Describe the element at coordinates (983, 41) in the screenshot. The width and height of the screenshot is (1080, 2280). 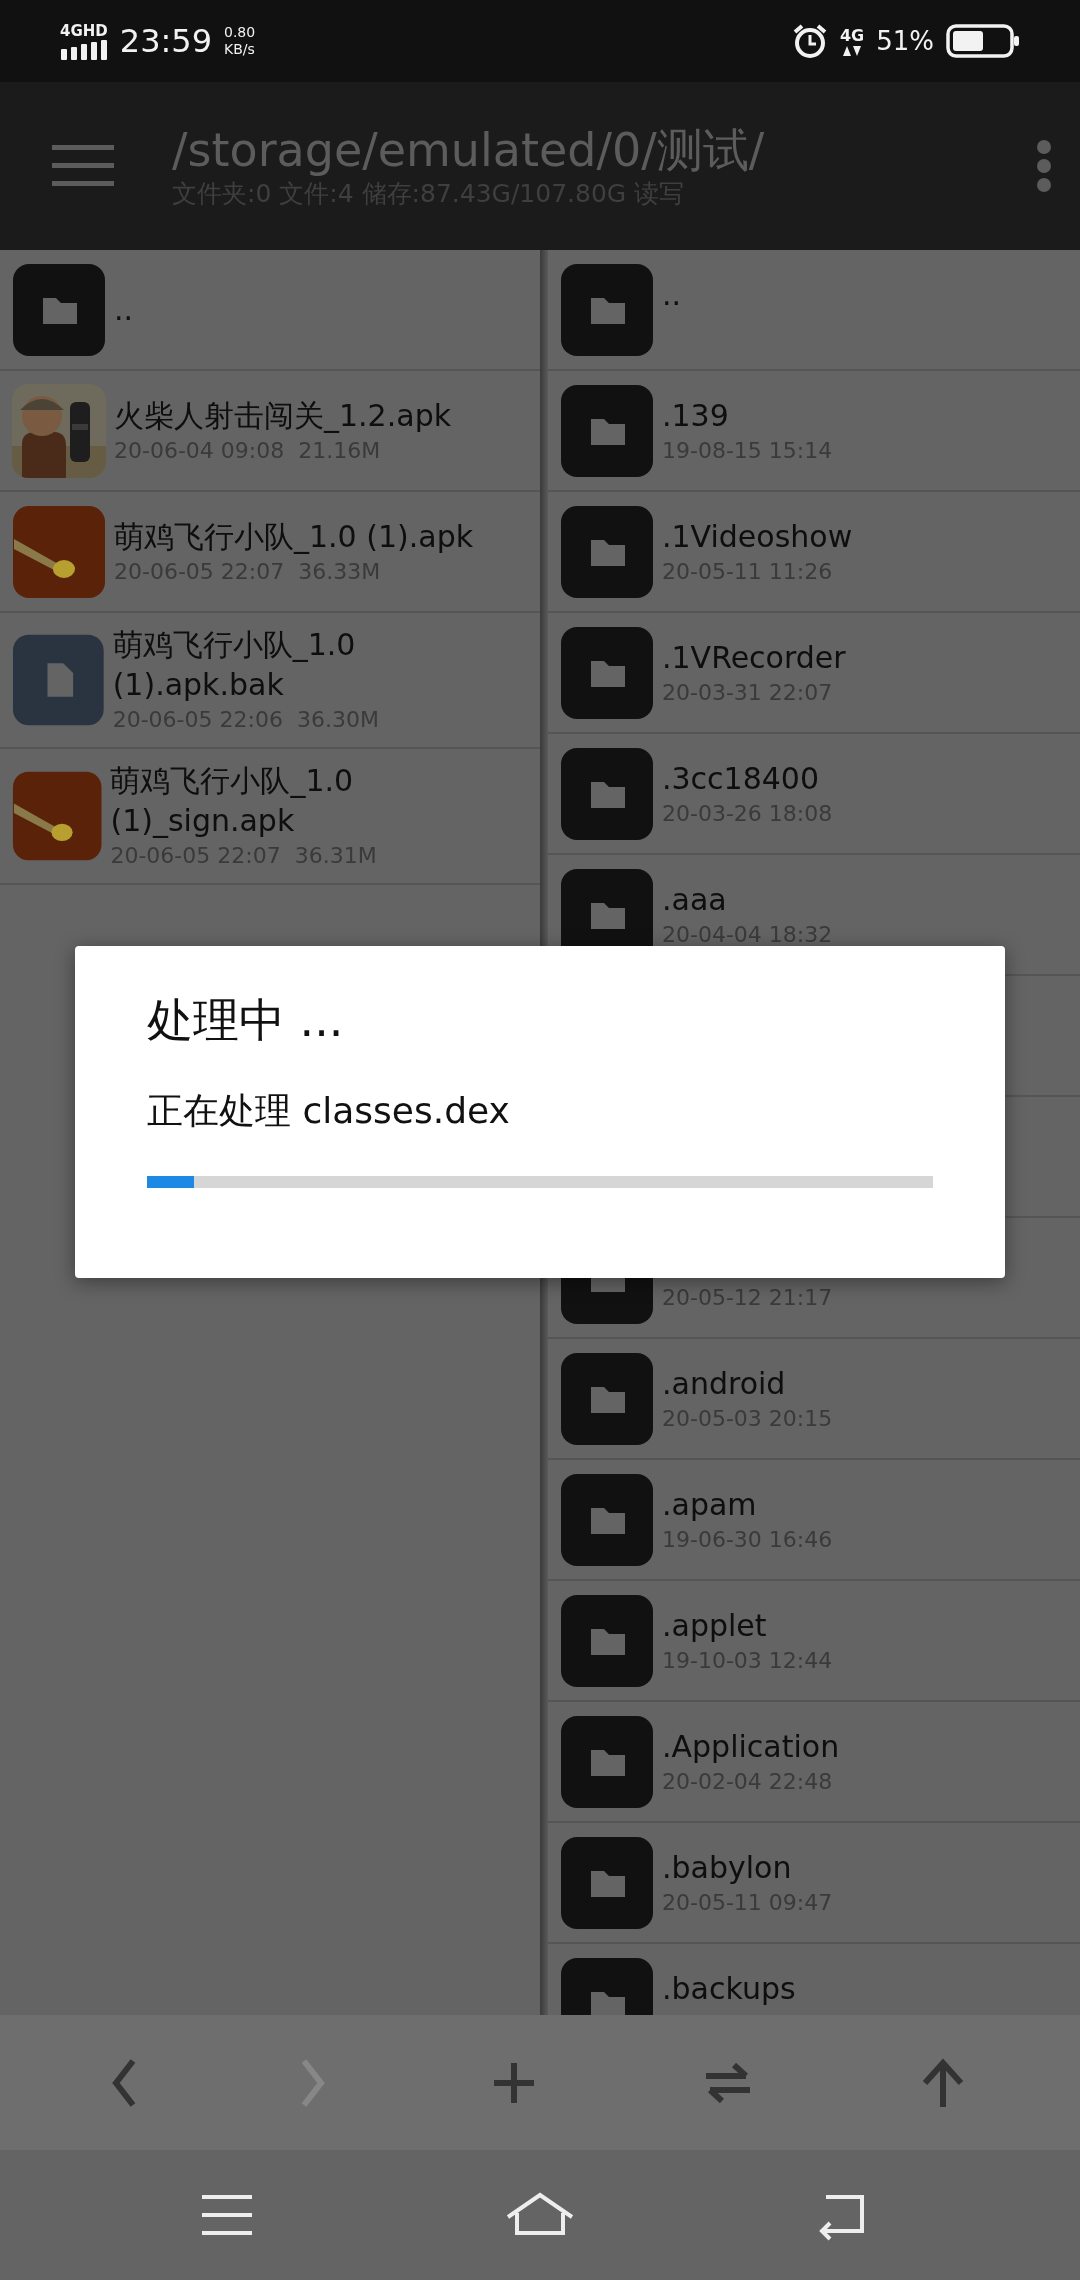
I see `battery-icon` at that location.